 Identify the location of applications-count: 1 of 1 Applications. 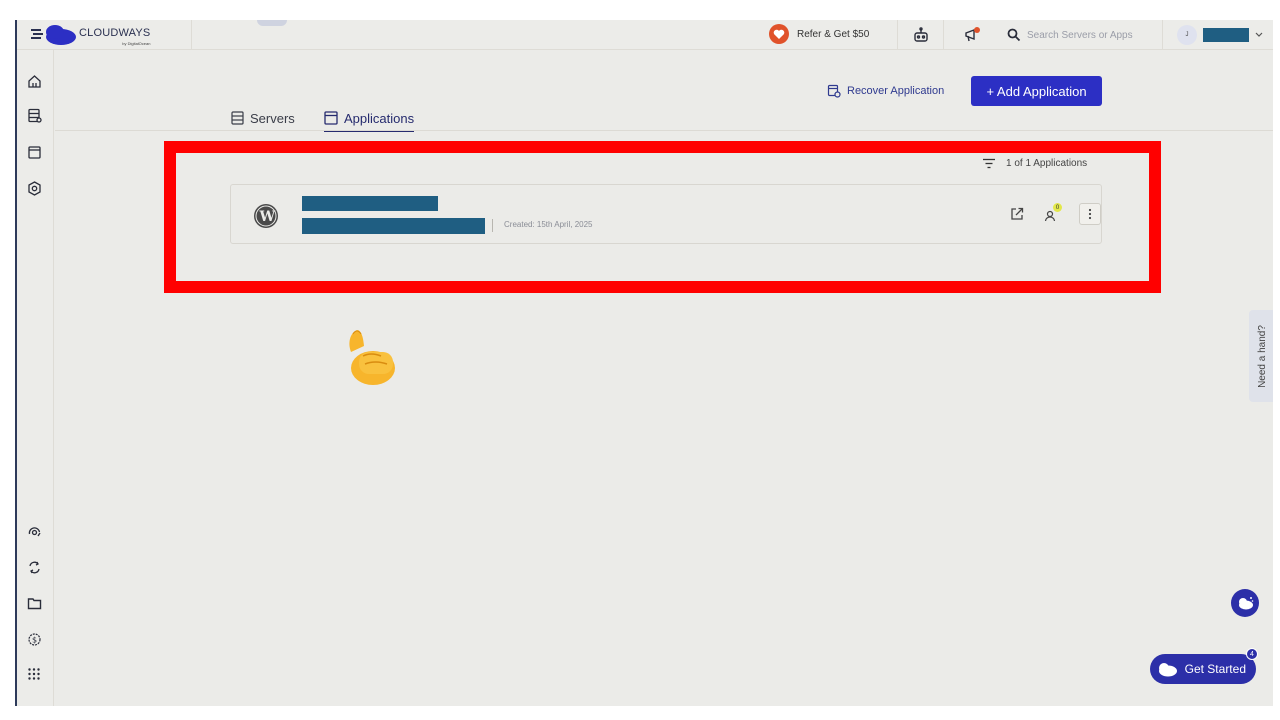
(1034, 163).